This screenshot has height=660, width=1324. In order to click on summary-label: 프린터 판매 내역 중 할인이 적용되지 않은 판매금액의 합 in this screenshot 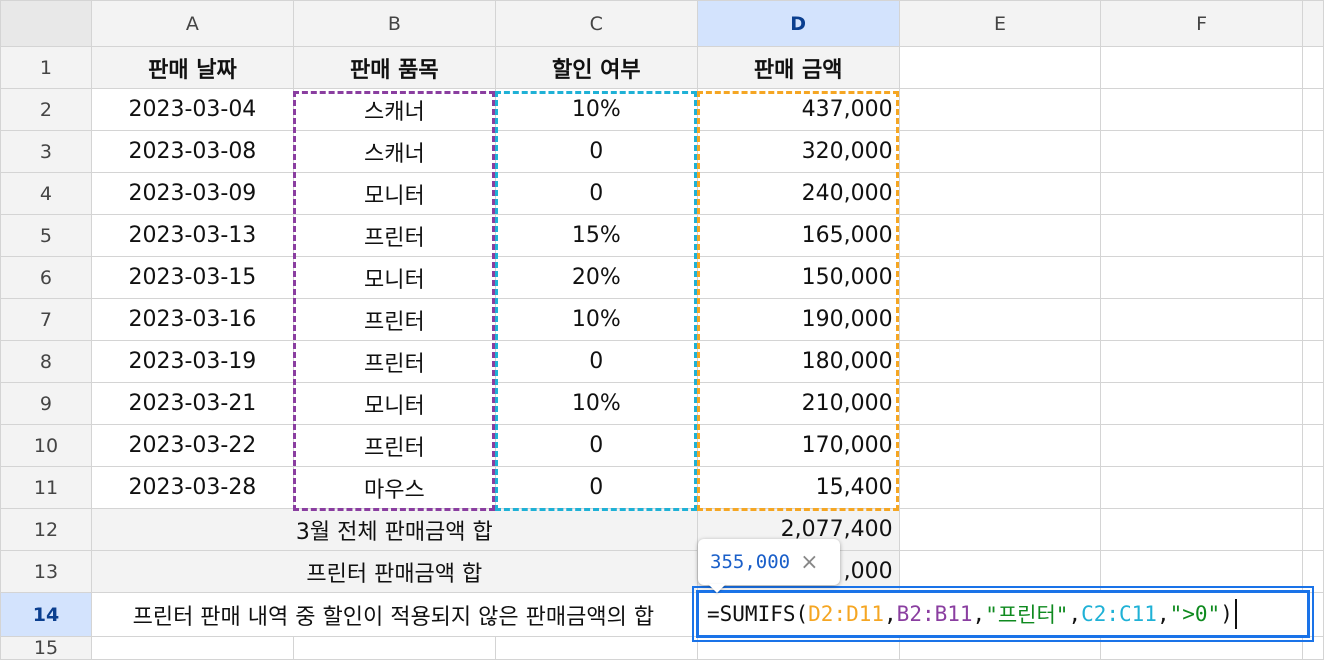, I will do `click(394, 614)`.